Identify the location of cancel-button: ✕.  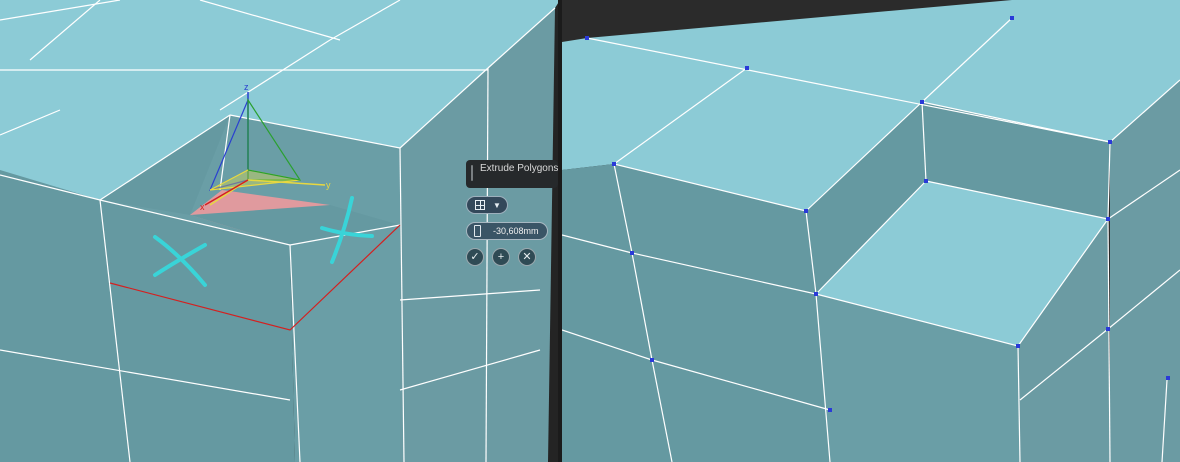
(527, 257).